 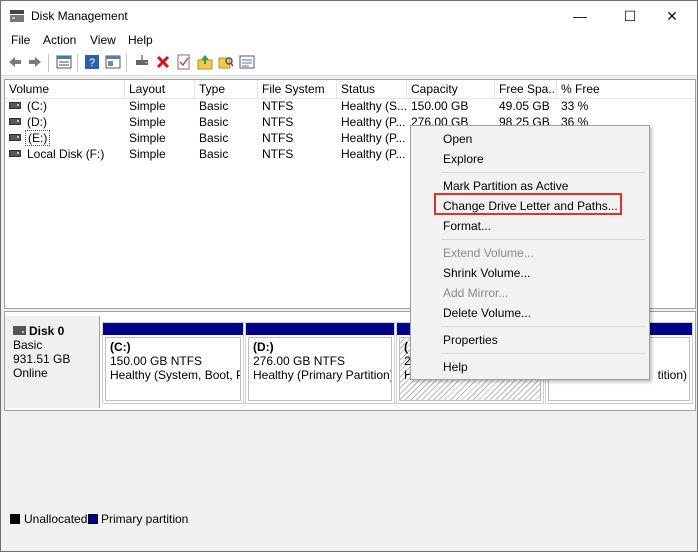 What do you see at coordinates (349, 16) in the screenshot?
I see `title-bar: Disk Management — ☐ ✕` at bounding box center [349, 16].